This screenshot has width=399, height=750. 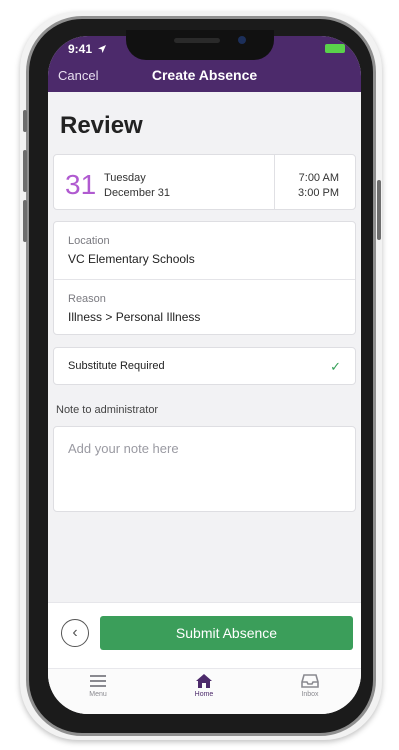 What do you see at coordinates (134, 317) in the screenshot?
I see `reason-value: Illness > Personal Illness` at bounding box center [134, 317].